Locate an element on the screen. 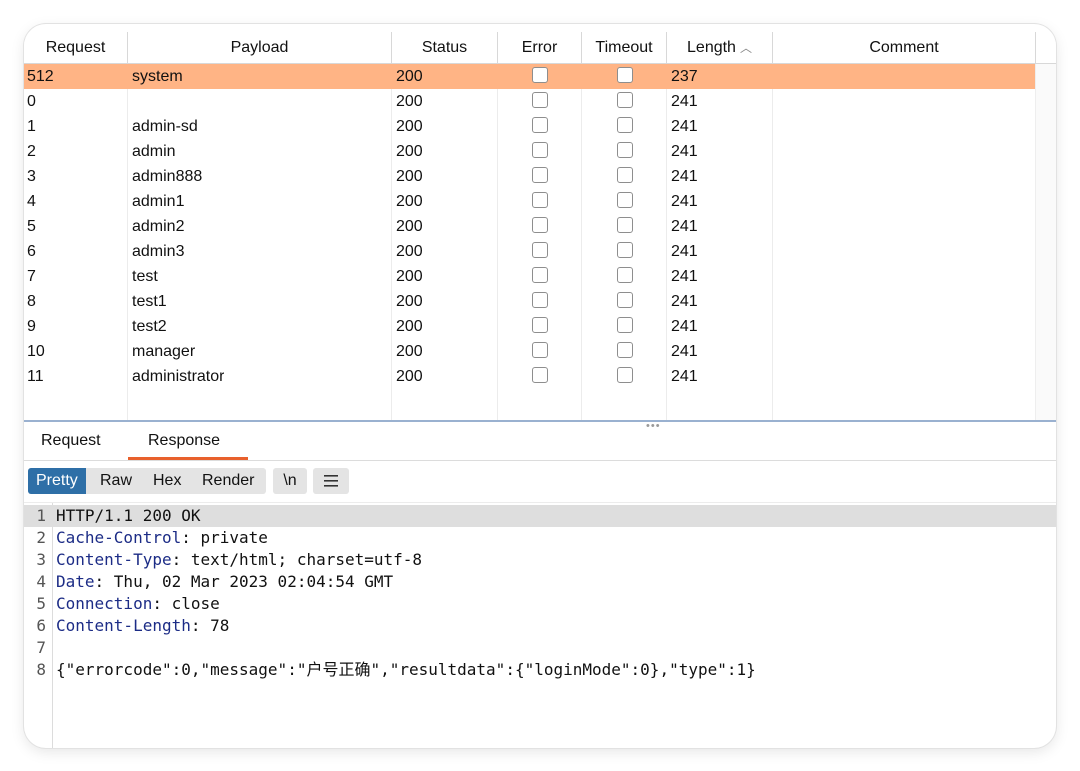 The width and height of the screenshot is (1080, 771). table-row: 2 admin 200 241 is located at coordinates (530, 151).